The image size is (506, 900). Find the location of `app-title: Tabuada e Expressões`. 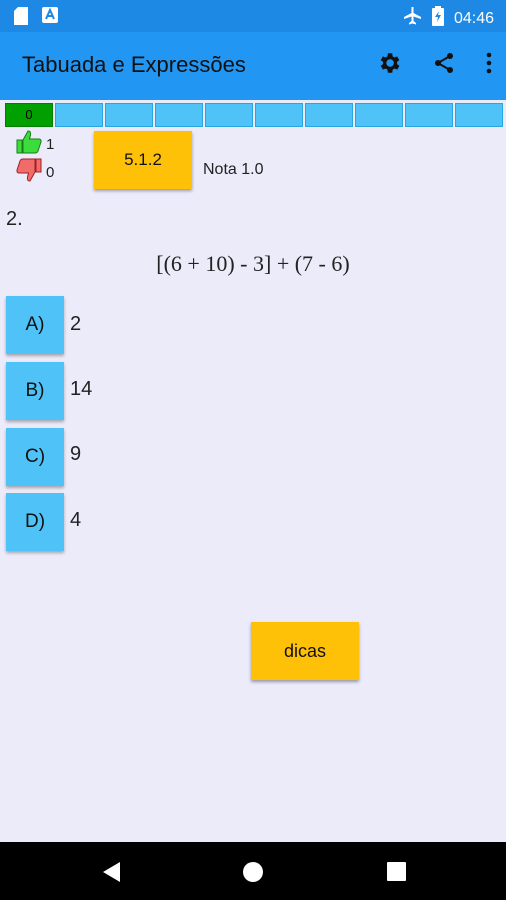

app-title: Tabuada e Expressões is located at coordinates (134, 64).